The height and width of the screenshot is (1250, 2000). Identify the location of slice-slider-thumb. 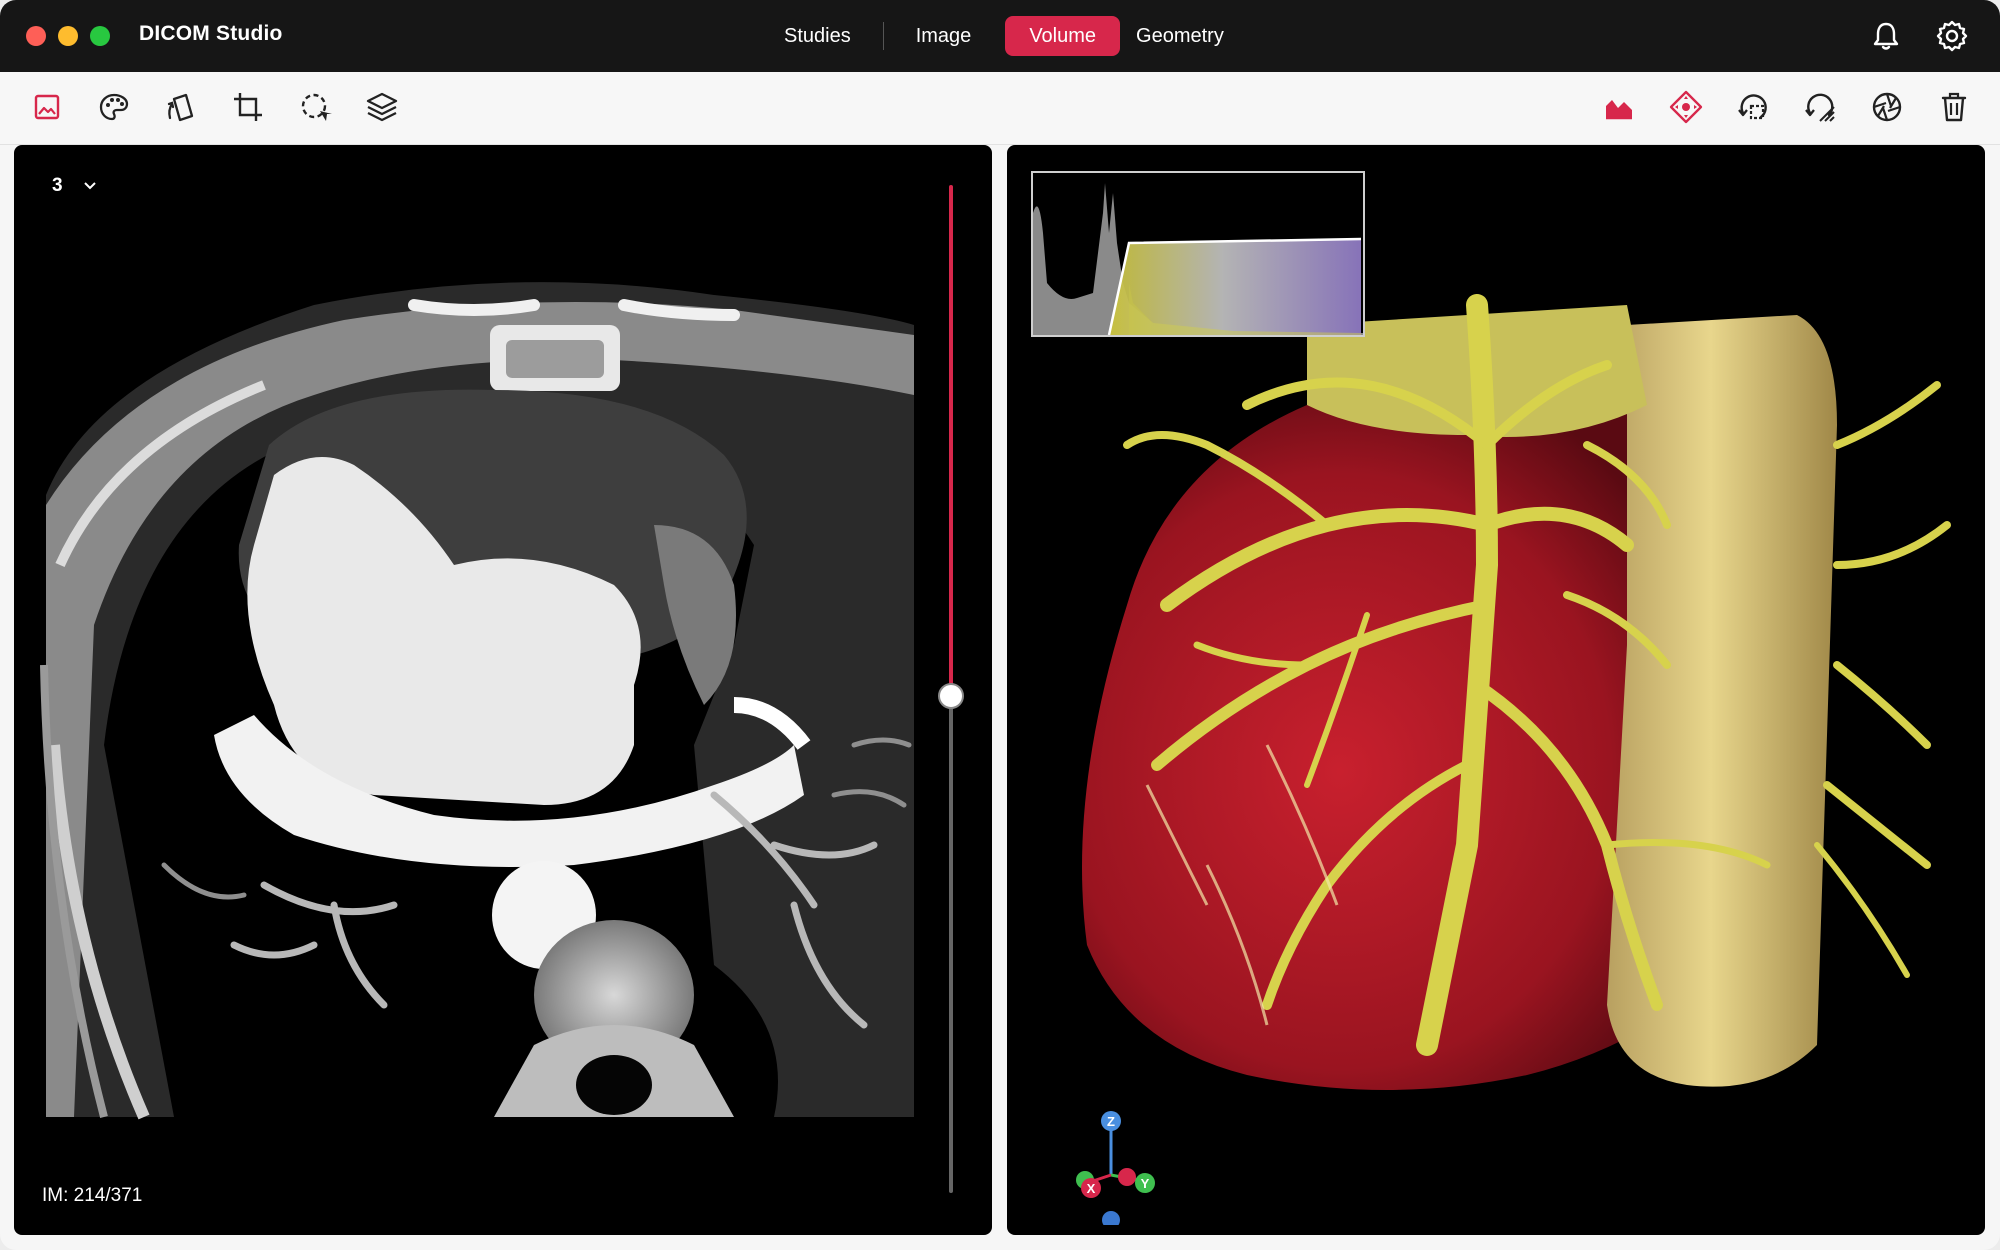
(951, 696).